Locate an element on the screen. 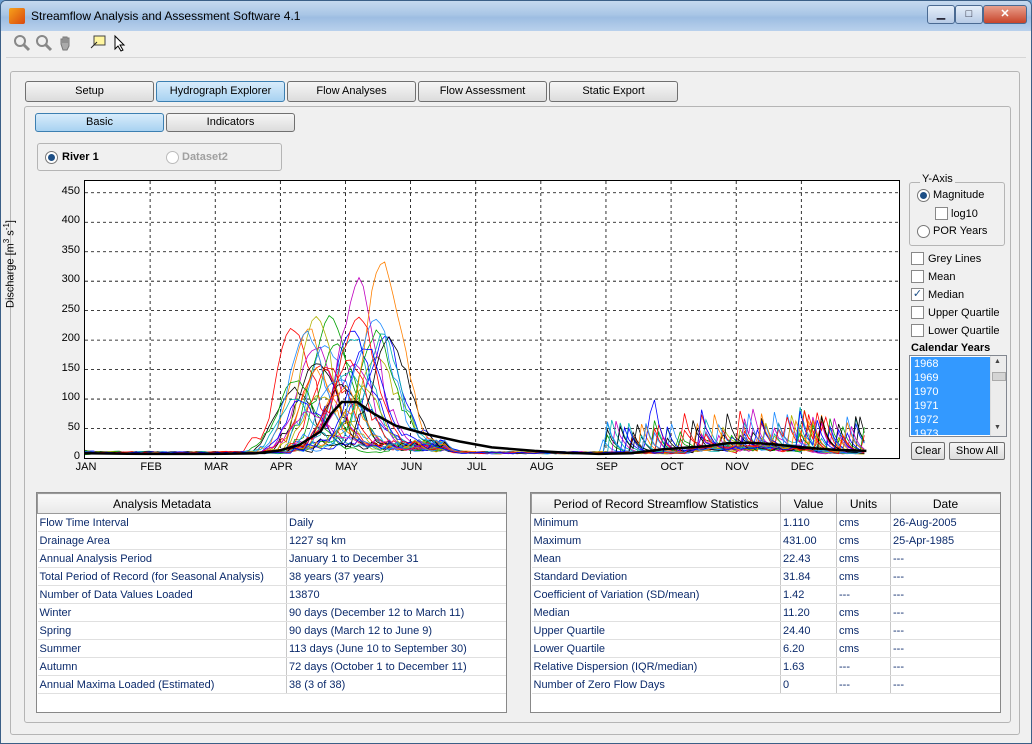 The image size is (1032, 744). table-row: Summer 113 days (June 10 to September 30) is located at coordinates (271, 648).